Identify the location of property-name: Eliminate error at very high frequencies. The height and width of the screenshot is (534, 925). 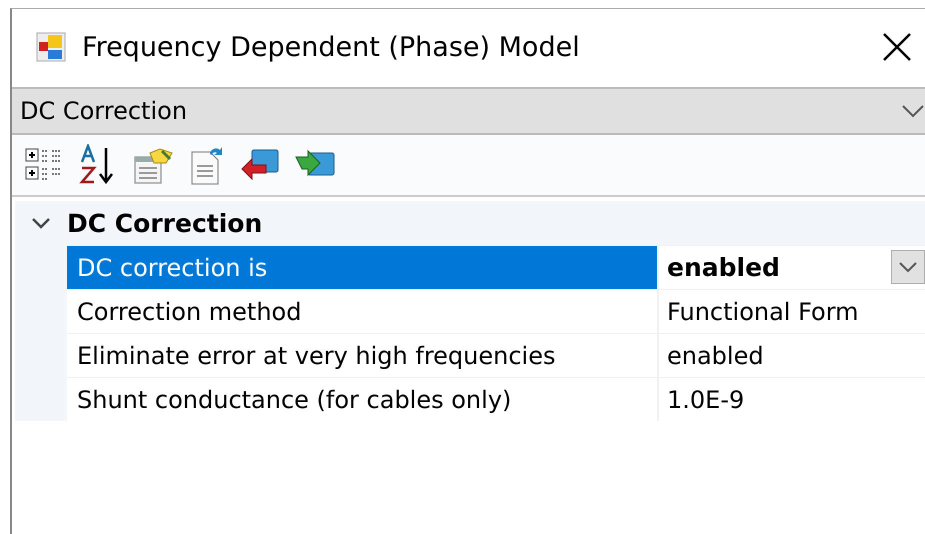
(362, 355).